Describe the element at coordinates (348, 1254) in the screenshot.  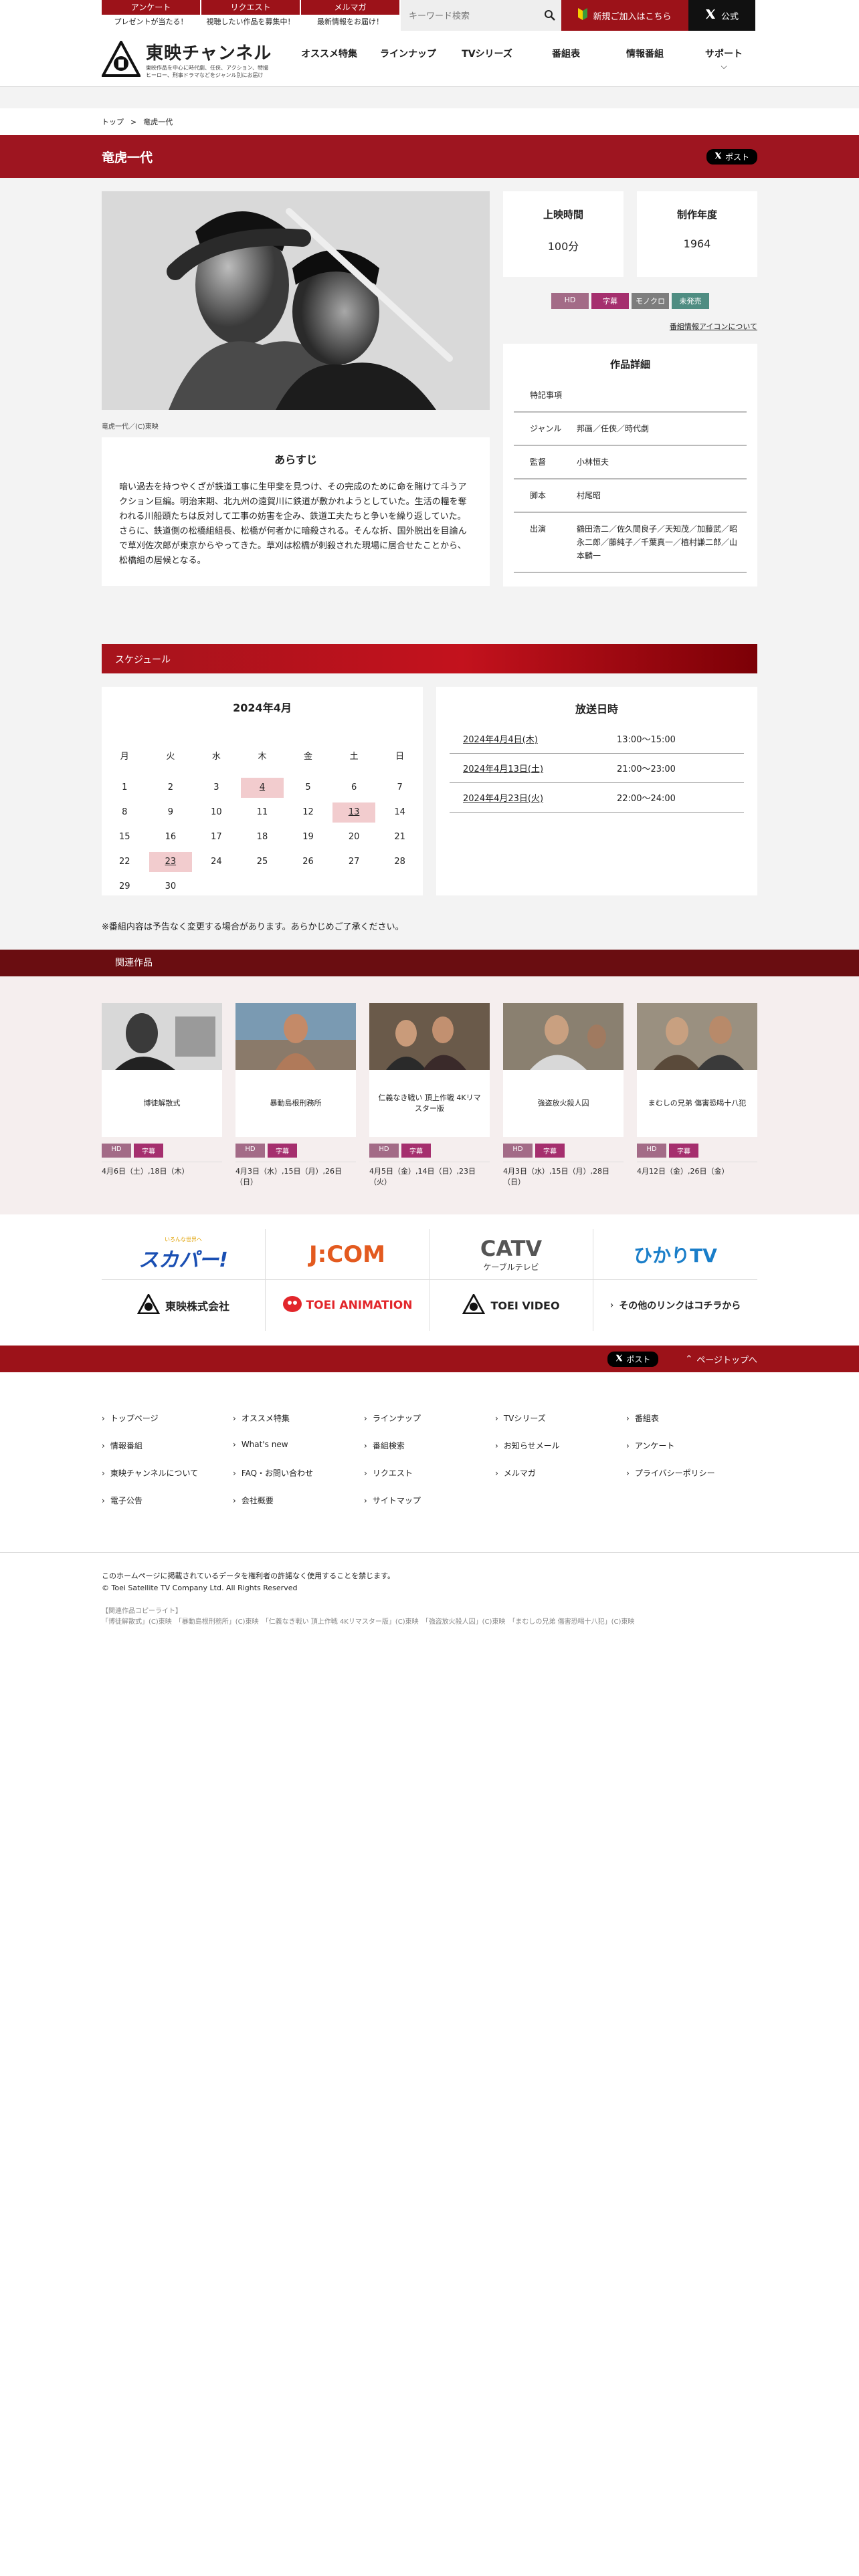
I see `jcom-link: J:COM` at that location.